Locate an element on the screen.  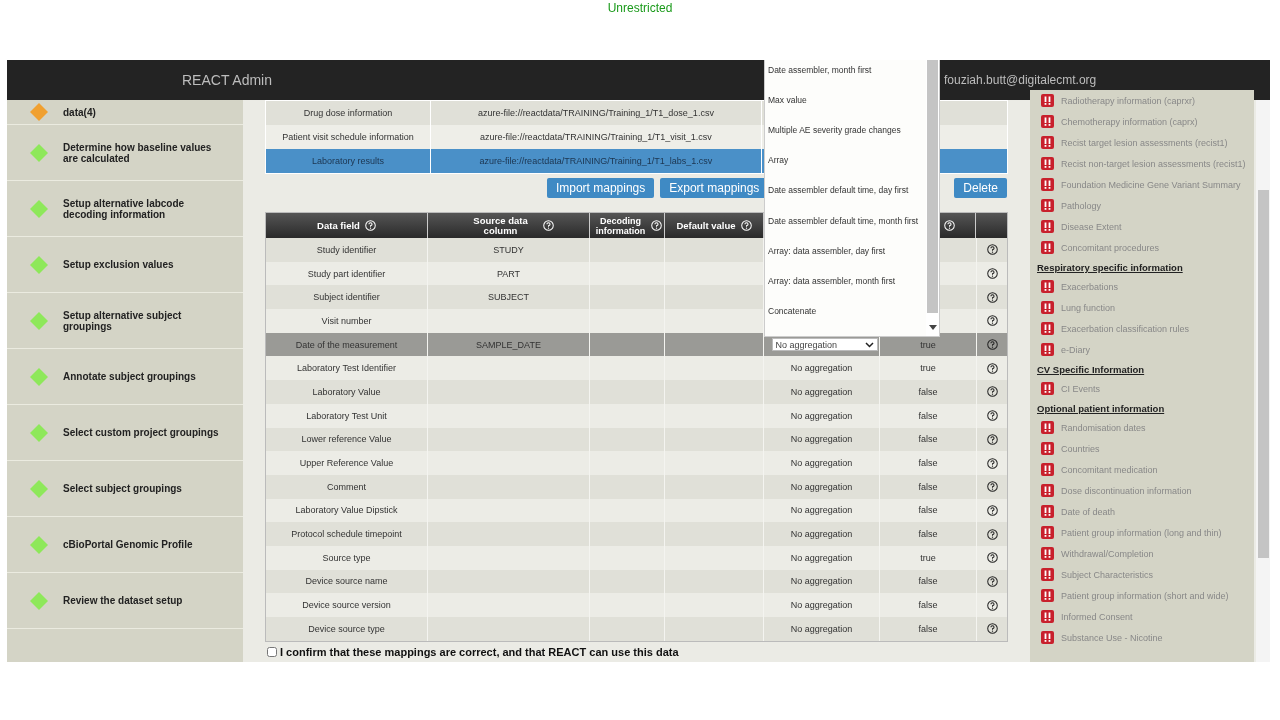
scroll-down-icon is located at coordinates (932, 327).